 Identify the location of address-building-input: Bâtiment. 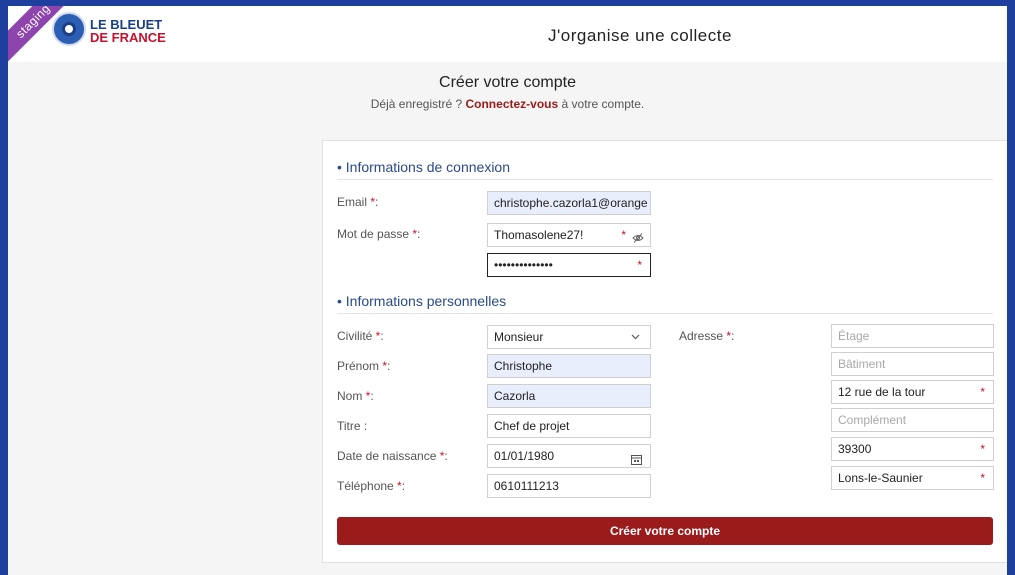
(912, 364).